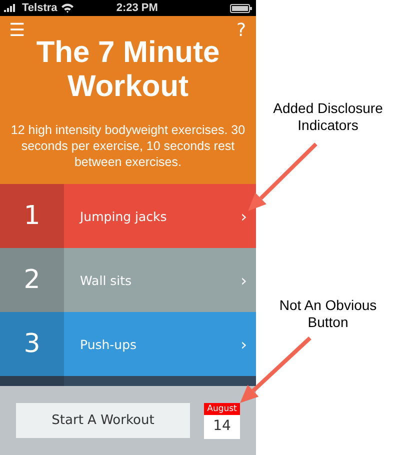  What do you see at coordinates (67, 8) in the screenshot?
I see `wifi-icon` at bounding box center [67, 8].